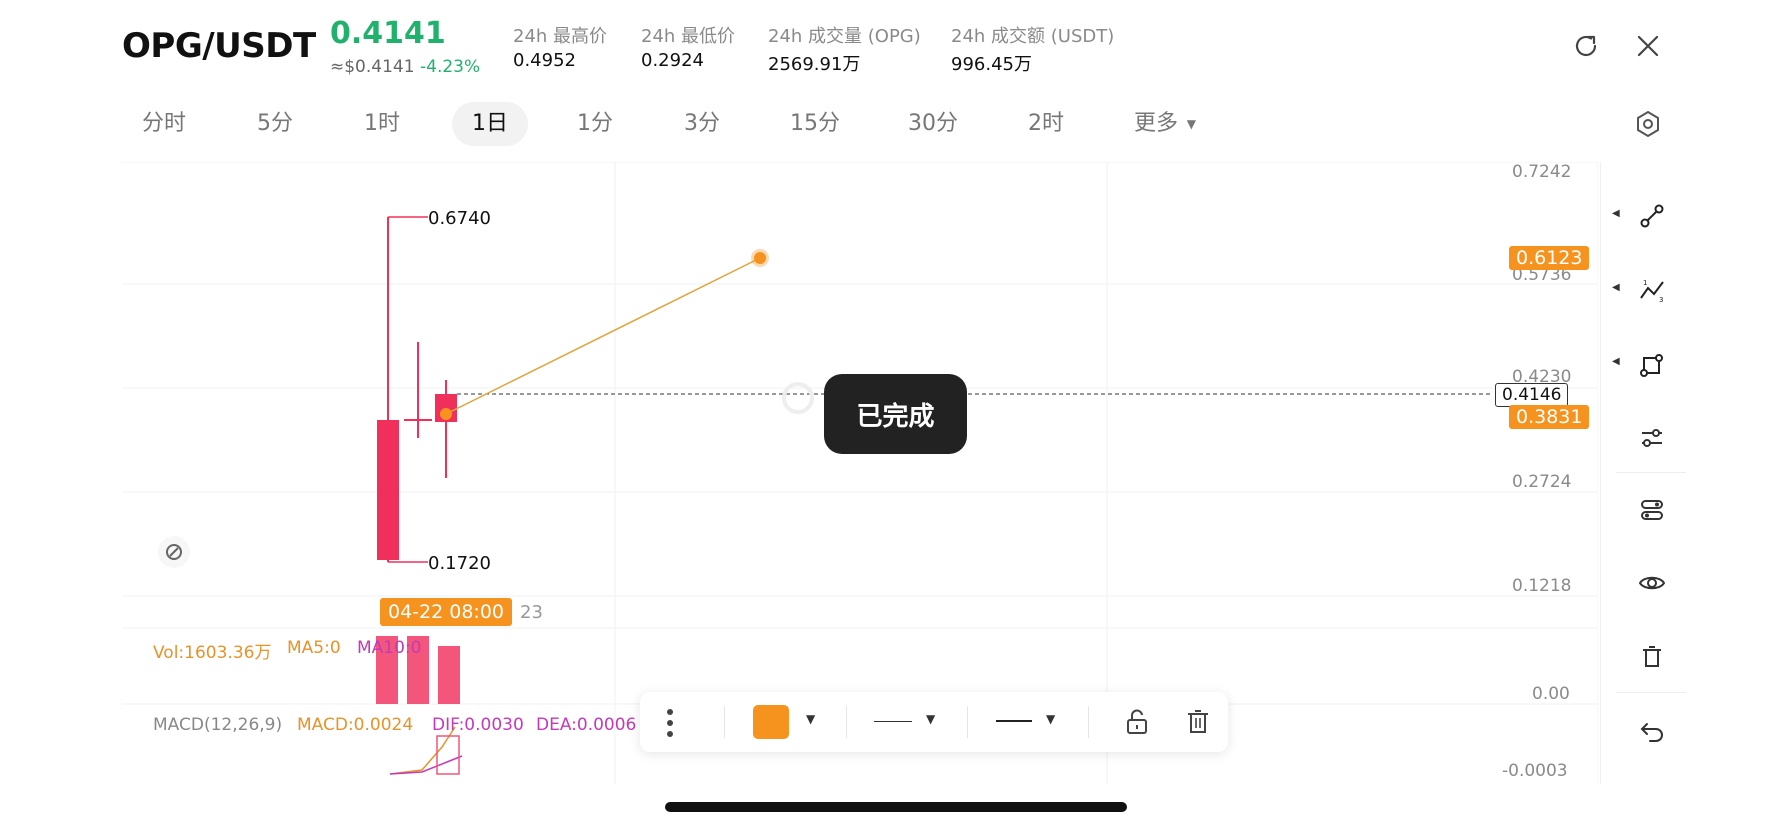 Image resolution: width=1792 pixels, height=828 pixels. Describe the element at coordinates (1046, 124) in the screenshot. I see `tab-2h: 2时` at that location.